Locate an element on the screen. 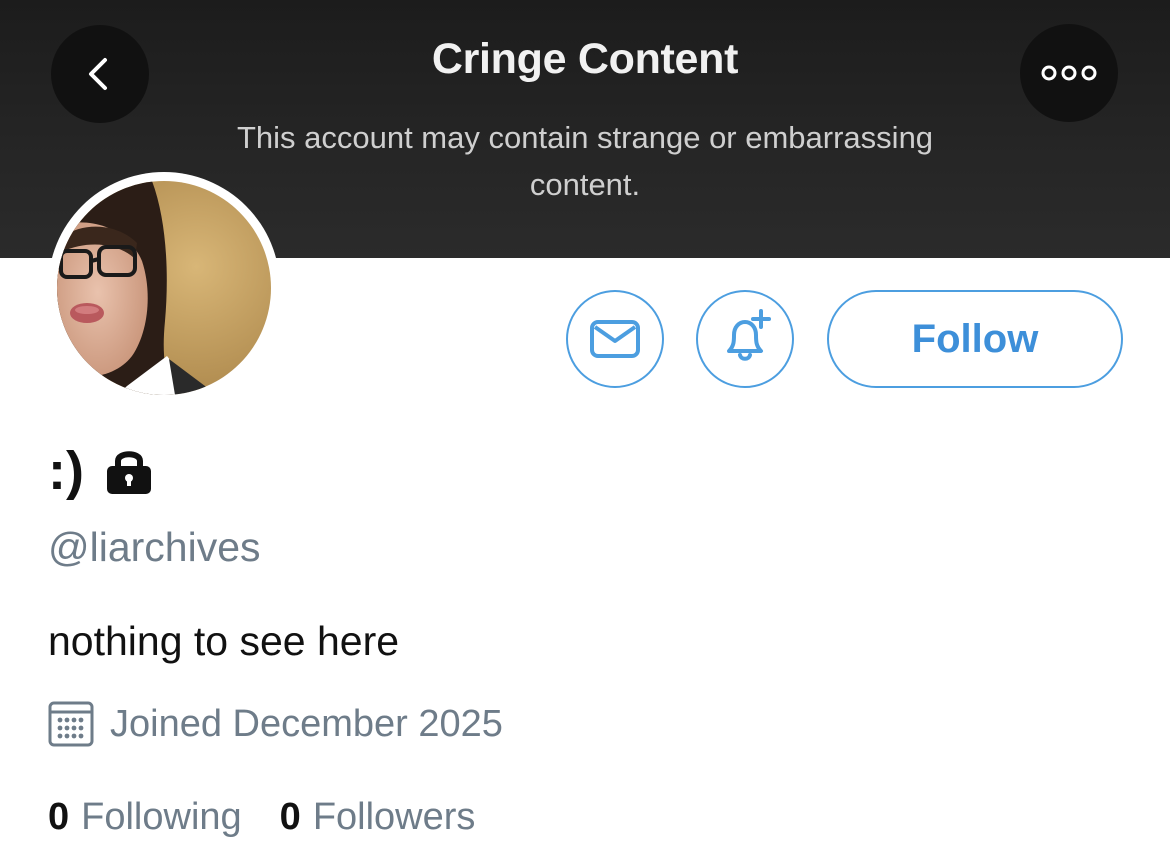  followers-link: 0 Followers is located at coordinates (378, 817).